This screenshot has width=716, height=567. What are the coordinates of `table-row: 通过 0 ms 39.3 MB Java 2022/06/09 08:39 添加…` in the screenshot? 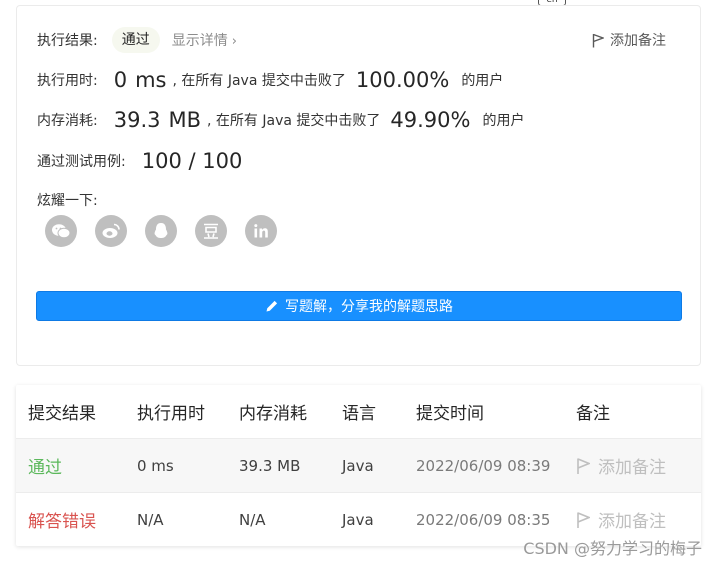 It's located at (358, 465).